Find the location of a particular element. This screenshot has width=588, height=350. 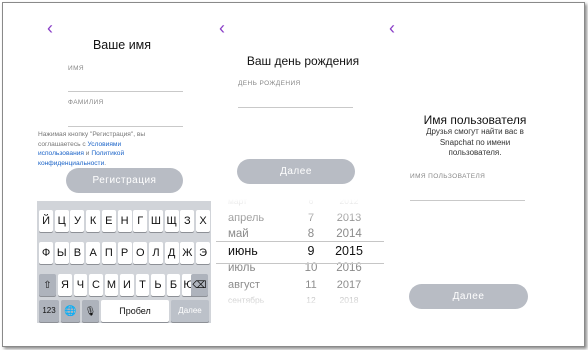

key-row3-6: Ь is located at coordinates (158, 285).